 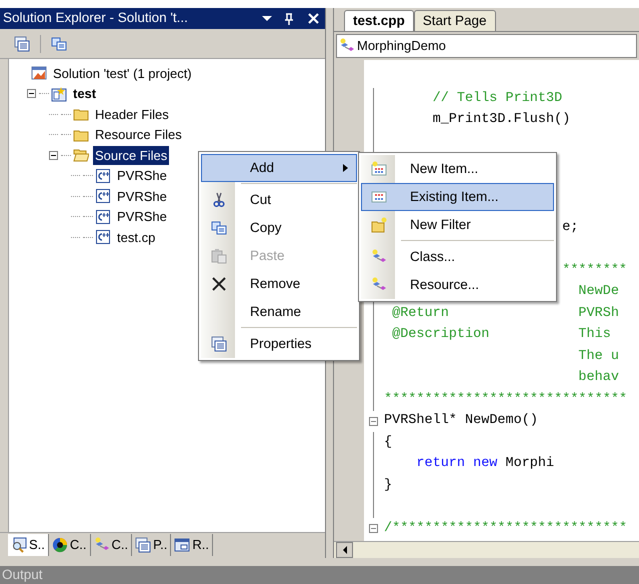 I want to click on menu-item: Rename, so click(x=279, y=312).